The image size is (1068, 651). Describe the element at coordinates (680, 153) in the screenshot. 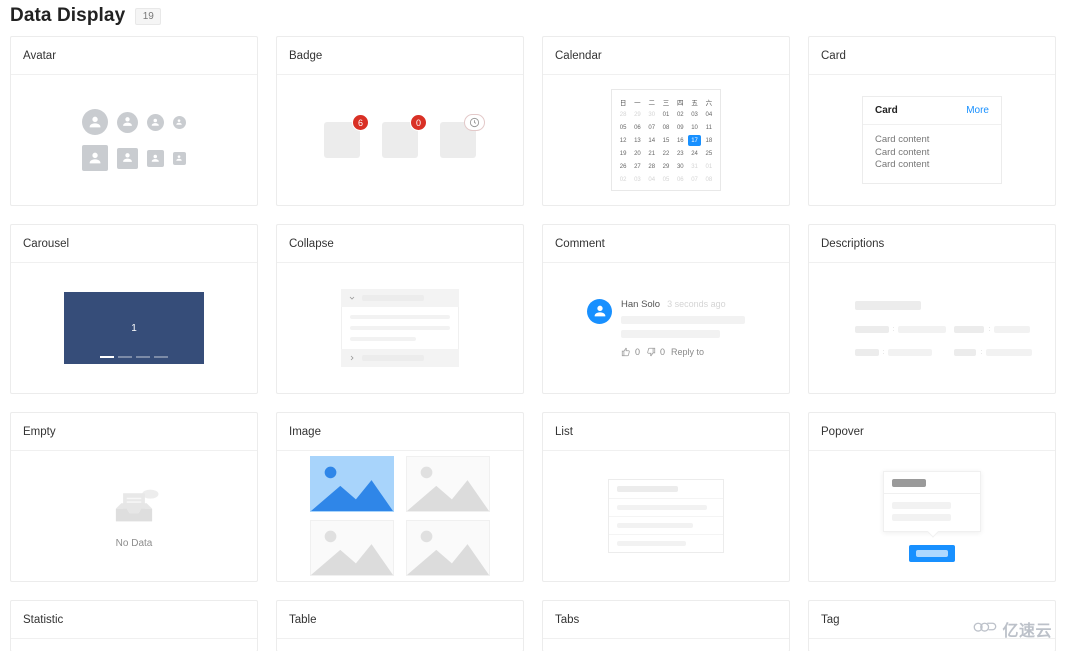

I see `calendar-day: 23` at that location.